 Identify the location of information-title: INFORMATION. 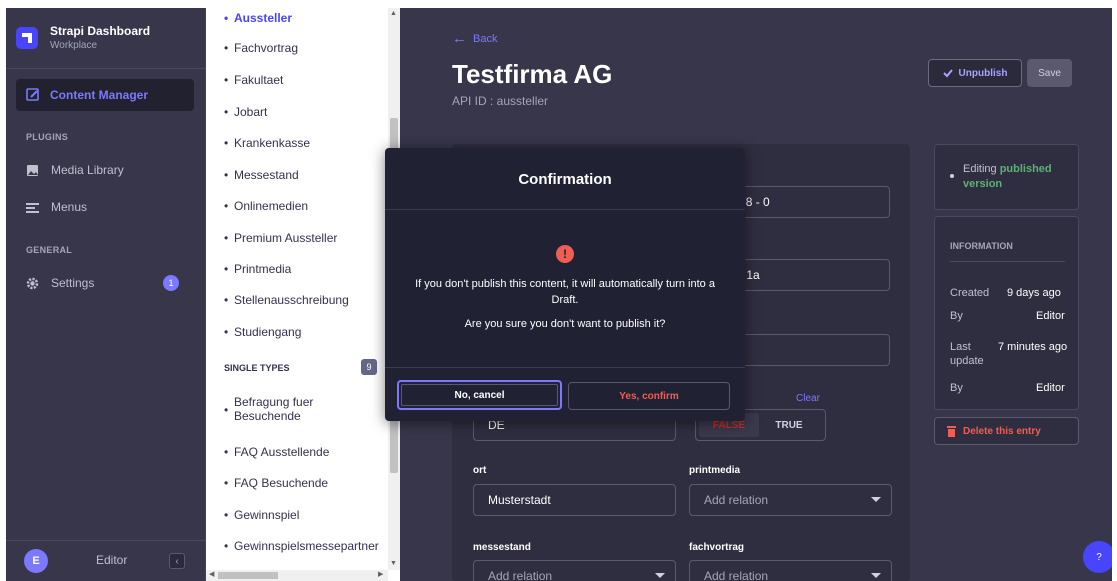
(981, 246).